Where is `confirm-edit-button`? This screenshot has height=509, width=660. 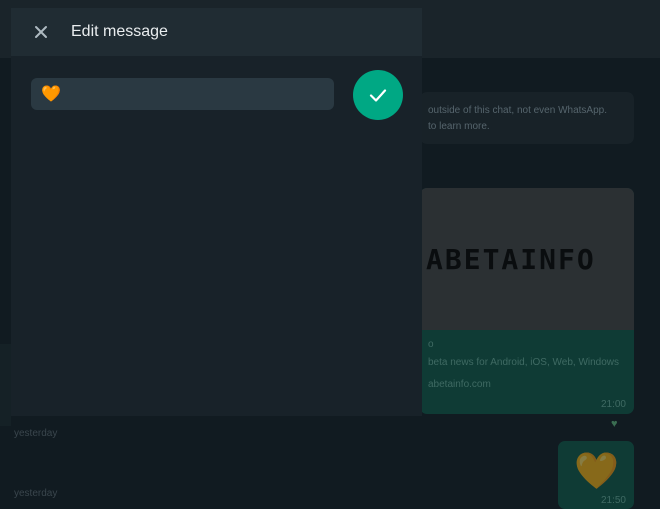
confirm-edit-button is located at coordinates (378, 95).